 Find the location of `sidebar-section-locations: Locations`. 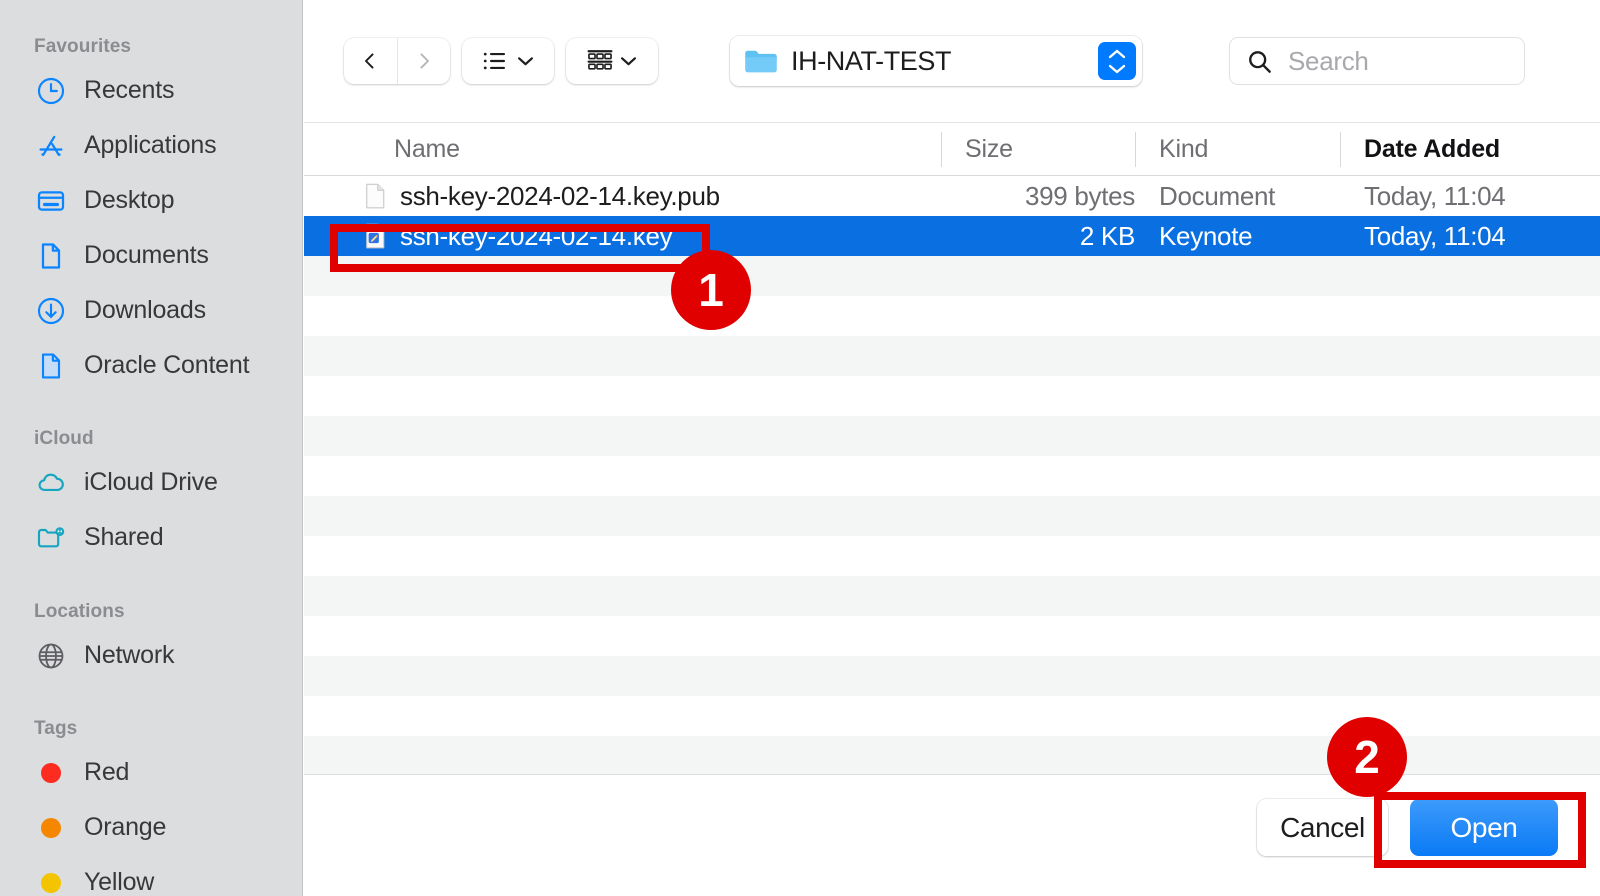

sidebar-section-locations: Locations is located at coordinates (79, 611).